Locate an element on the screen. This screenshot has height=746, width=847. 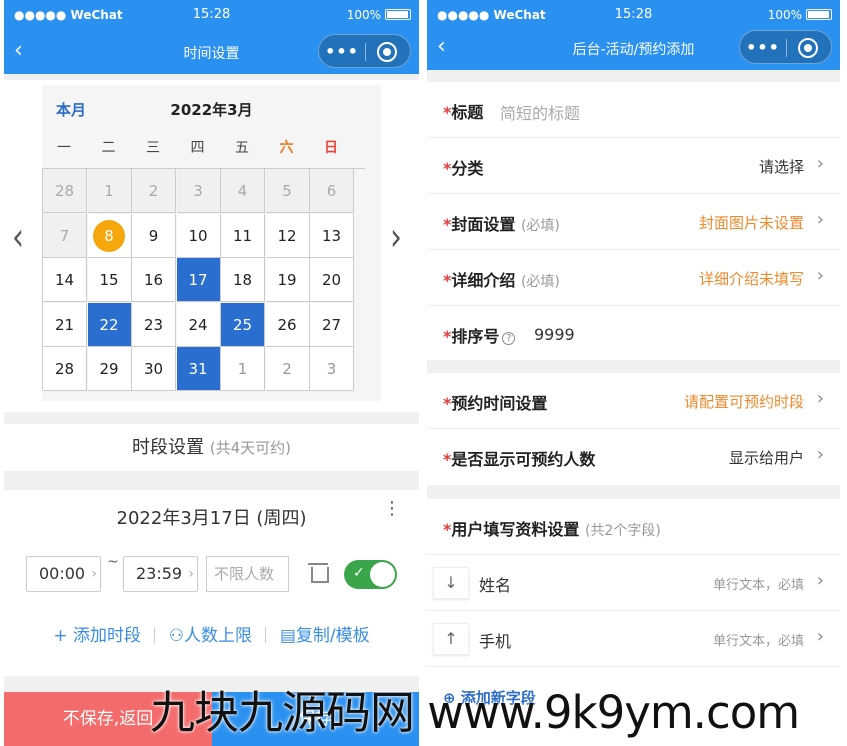
calendar-day: 10 is located at coordinates (198, 235).